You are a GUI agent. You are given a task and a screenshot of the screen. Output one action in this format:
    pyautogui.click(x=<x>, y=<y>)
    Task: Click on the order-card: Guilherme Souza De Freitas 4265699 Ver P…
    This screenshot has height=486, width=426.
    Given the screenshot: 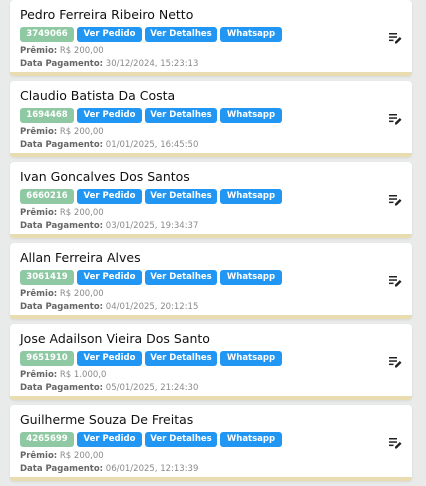 What is the action you would take?
    pyautogui.click(x=211, y=443)
    